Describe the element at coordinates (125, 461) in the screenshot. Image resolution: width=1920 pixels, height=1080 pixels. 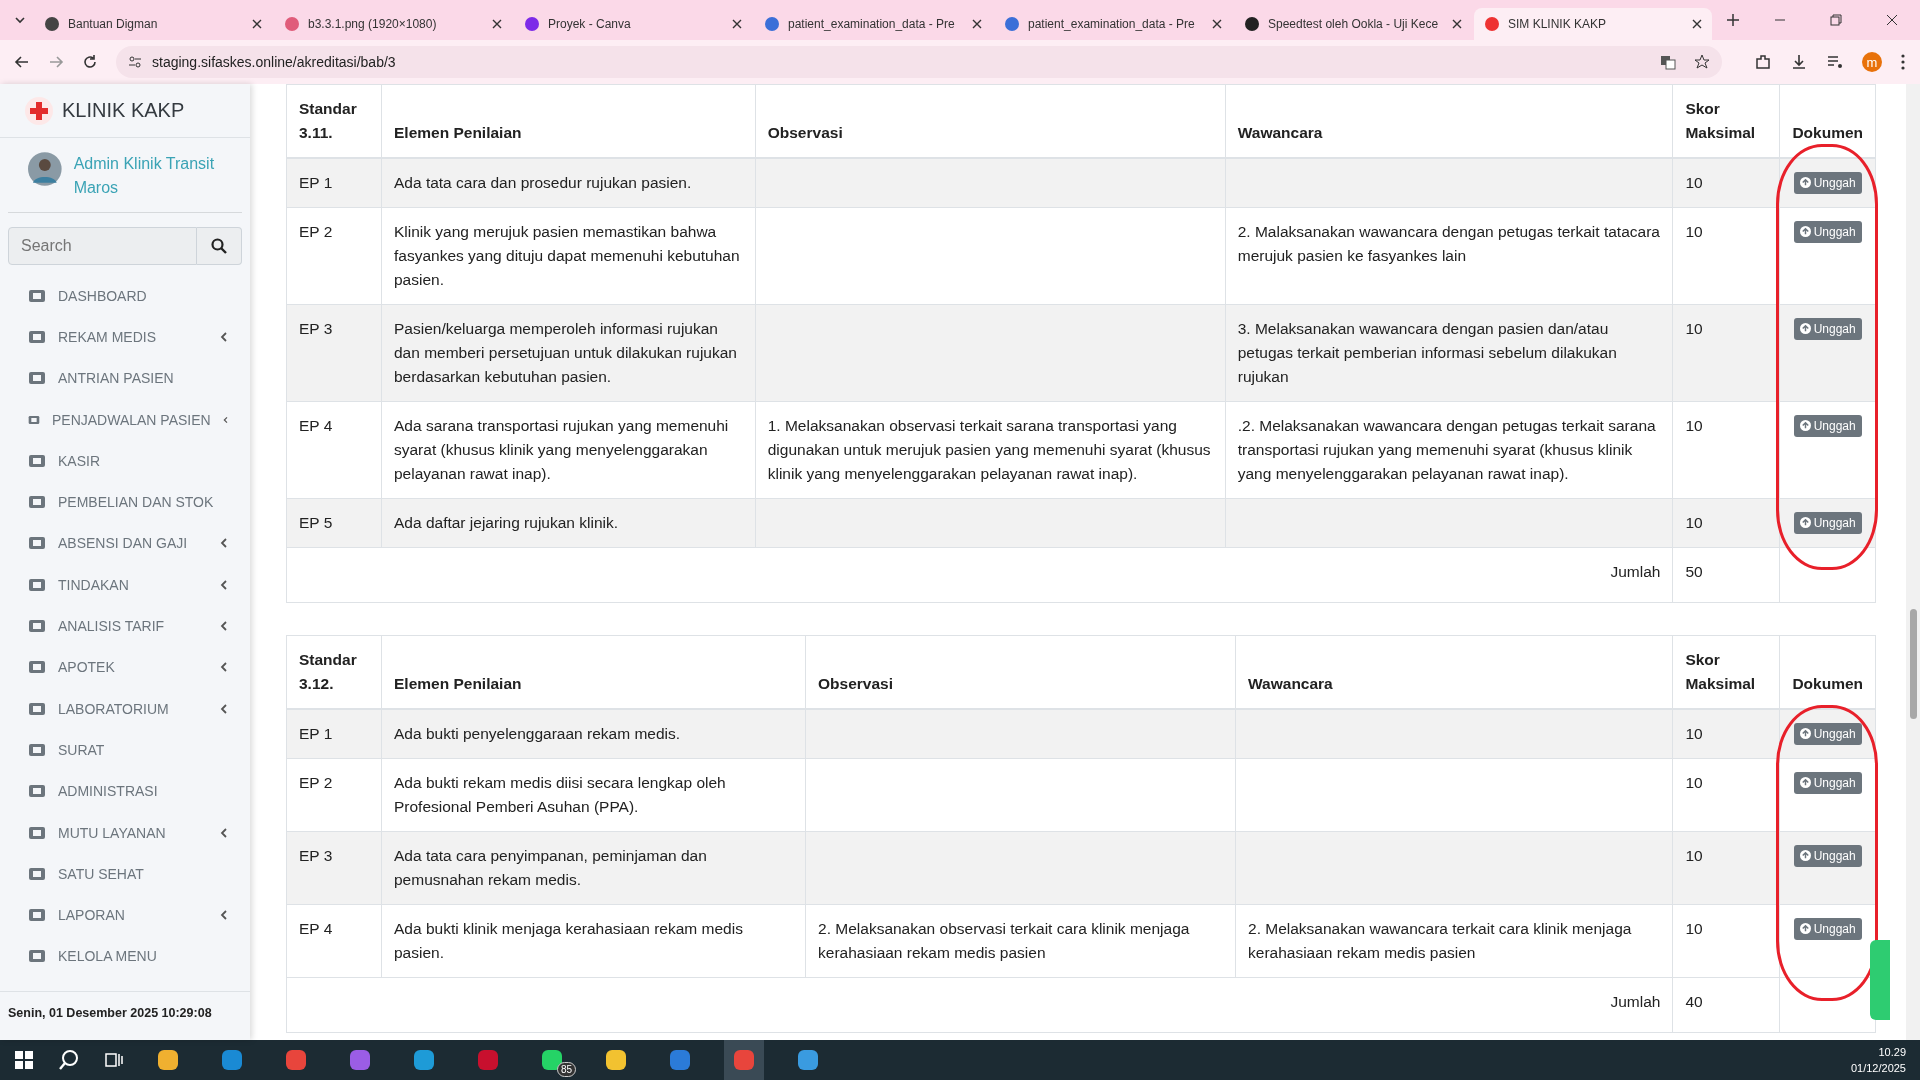
I see `sidebar-item: KASIR` at that location.